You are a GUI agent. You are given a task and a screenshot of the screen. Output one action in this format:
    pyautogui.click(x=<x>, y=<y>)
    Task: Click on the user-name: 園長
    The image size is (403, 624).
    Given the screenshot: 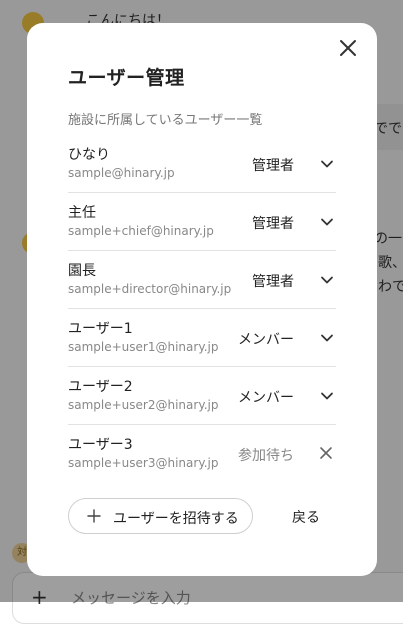 What is the action you would take?
    pyautogui.click(x=82, y=271)
    